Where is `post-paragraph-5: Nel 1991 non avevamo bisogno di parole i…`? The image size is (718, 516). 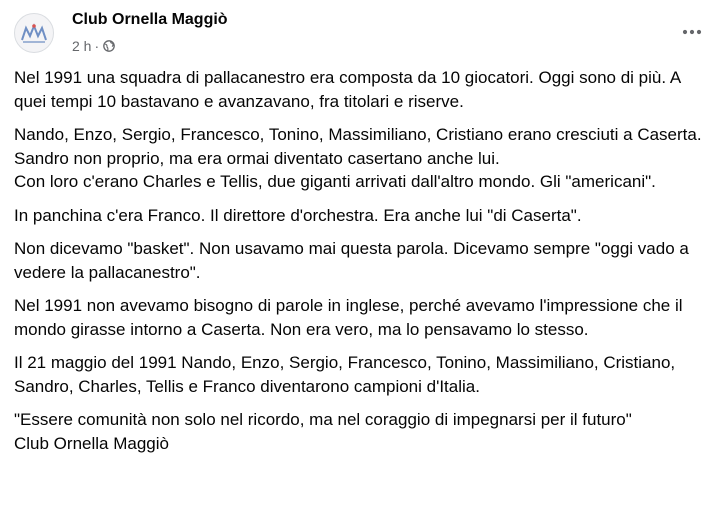
post-paragraph-5: Nel 1991 non avevamo bisogno di parole i… is located at coordinates (348, 317).